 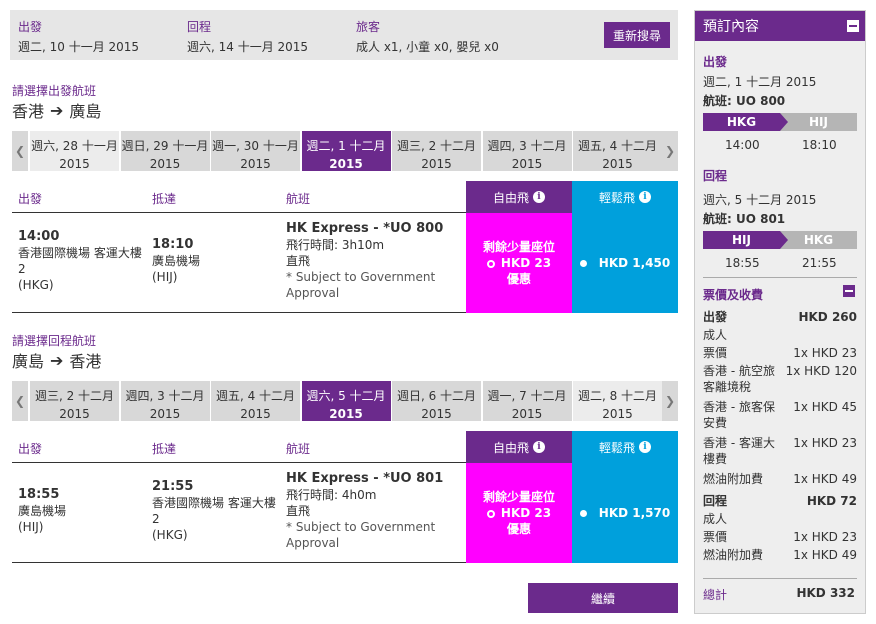 I want to click on fee-amount: 1x HKD 120, so click(x=821, y=371).